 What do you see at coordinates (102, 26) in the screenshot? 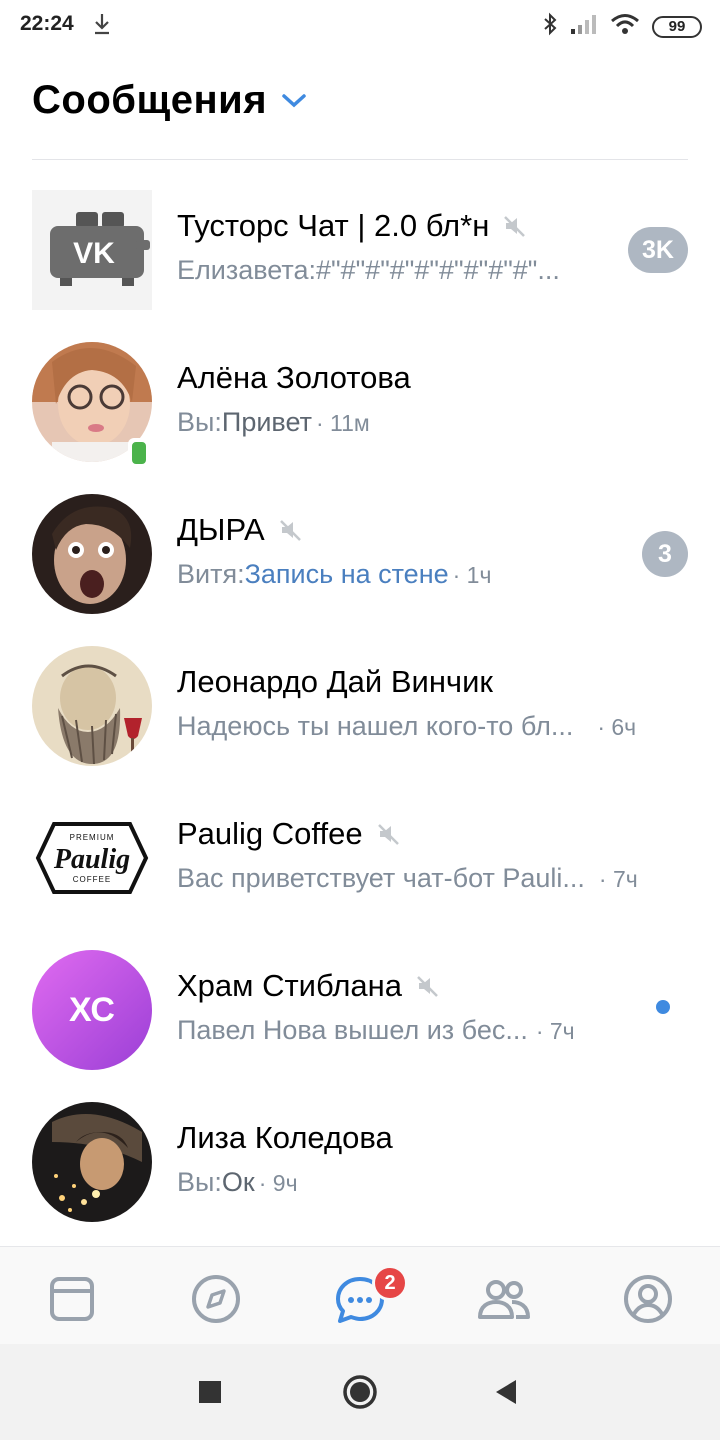
I see `download-icon` at bounding box center [102, 26].